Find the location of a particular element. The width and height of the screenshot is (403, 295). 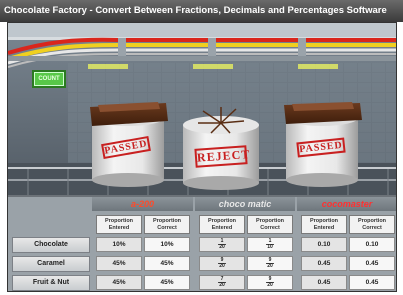

machine-2-name: choco matic is located at coordinates (245, 204).